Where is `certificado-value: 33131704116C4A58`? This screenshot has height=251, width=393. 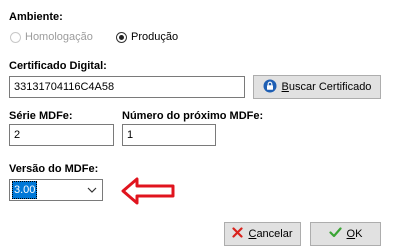
certificado-value: 33131704116C4A58 is located at coordinates (64, 87).